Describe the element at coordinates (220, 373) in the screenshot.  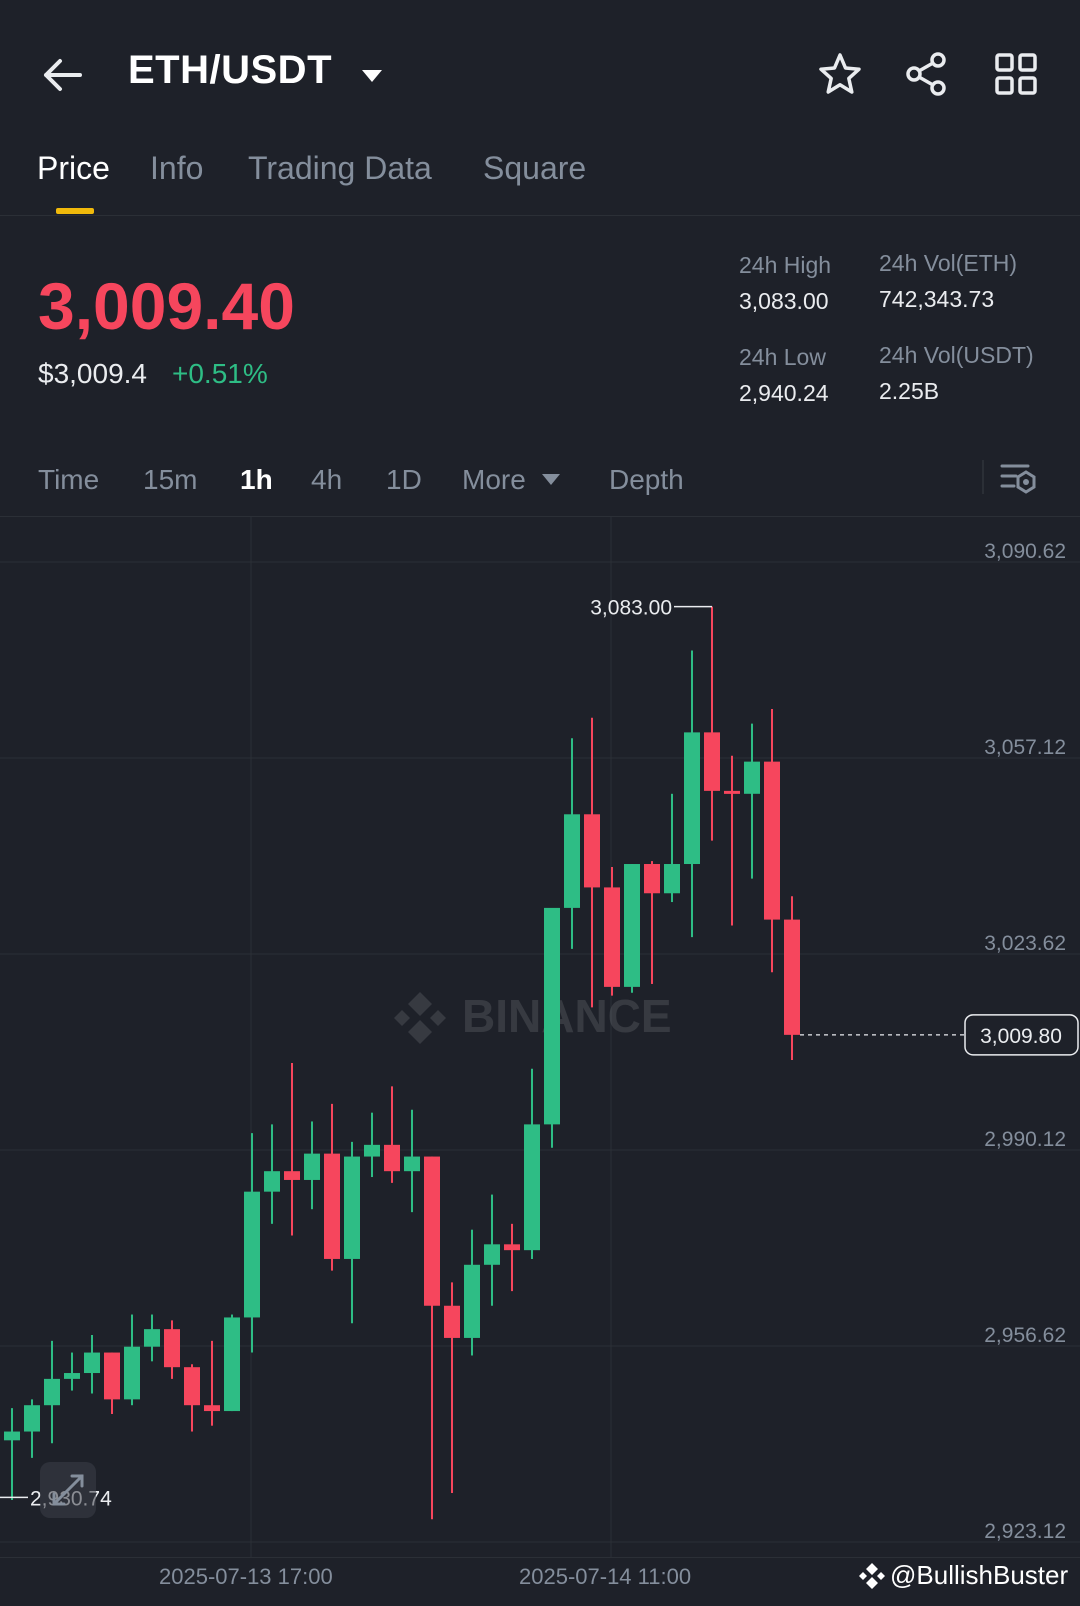
I see `price-change-percent: +0.51%` at that location.